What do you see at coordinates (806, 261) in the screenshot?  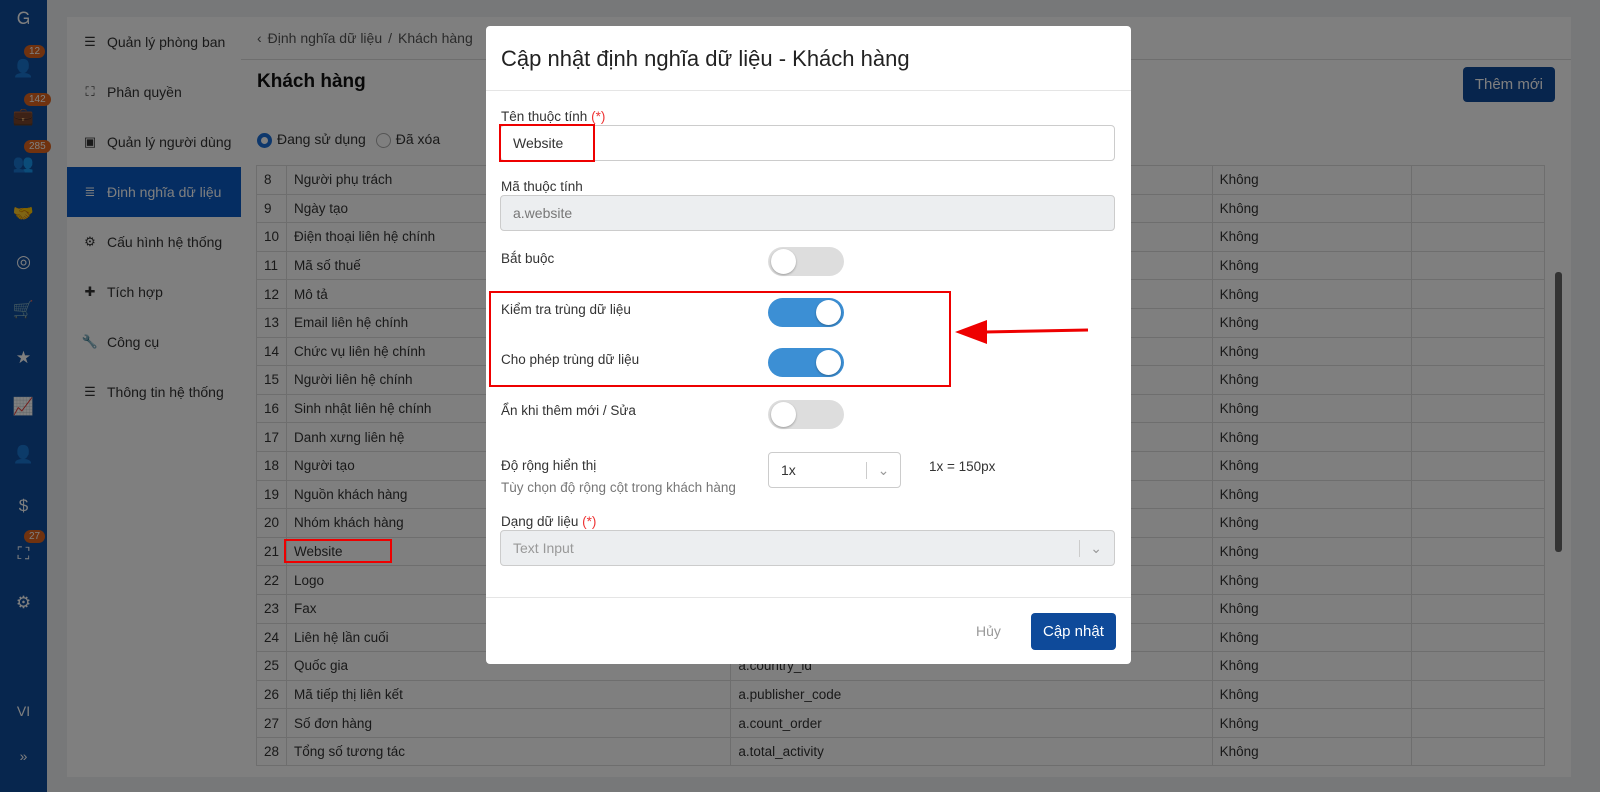 I see `required-toggle` at bounding box center [806, 261].